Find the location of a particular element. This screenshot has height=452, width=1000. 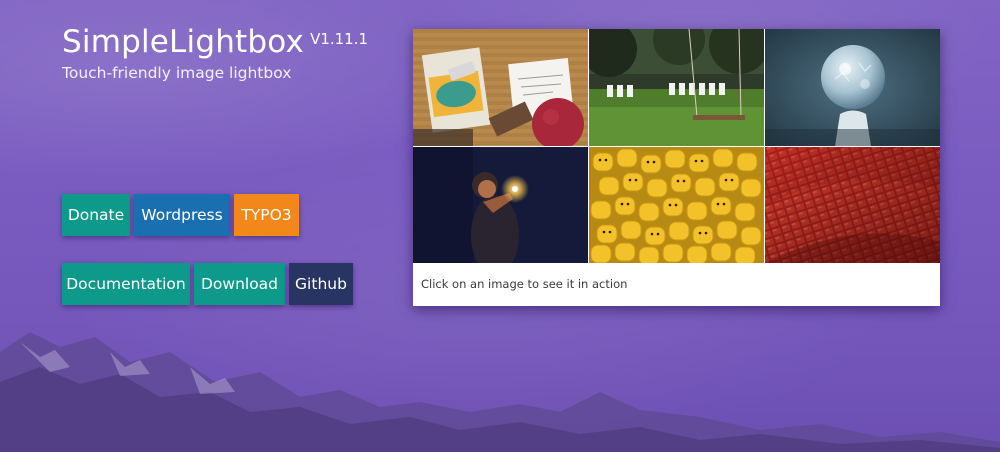

sparkler-person-photo-icon is located at coordinates (500, 205).